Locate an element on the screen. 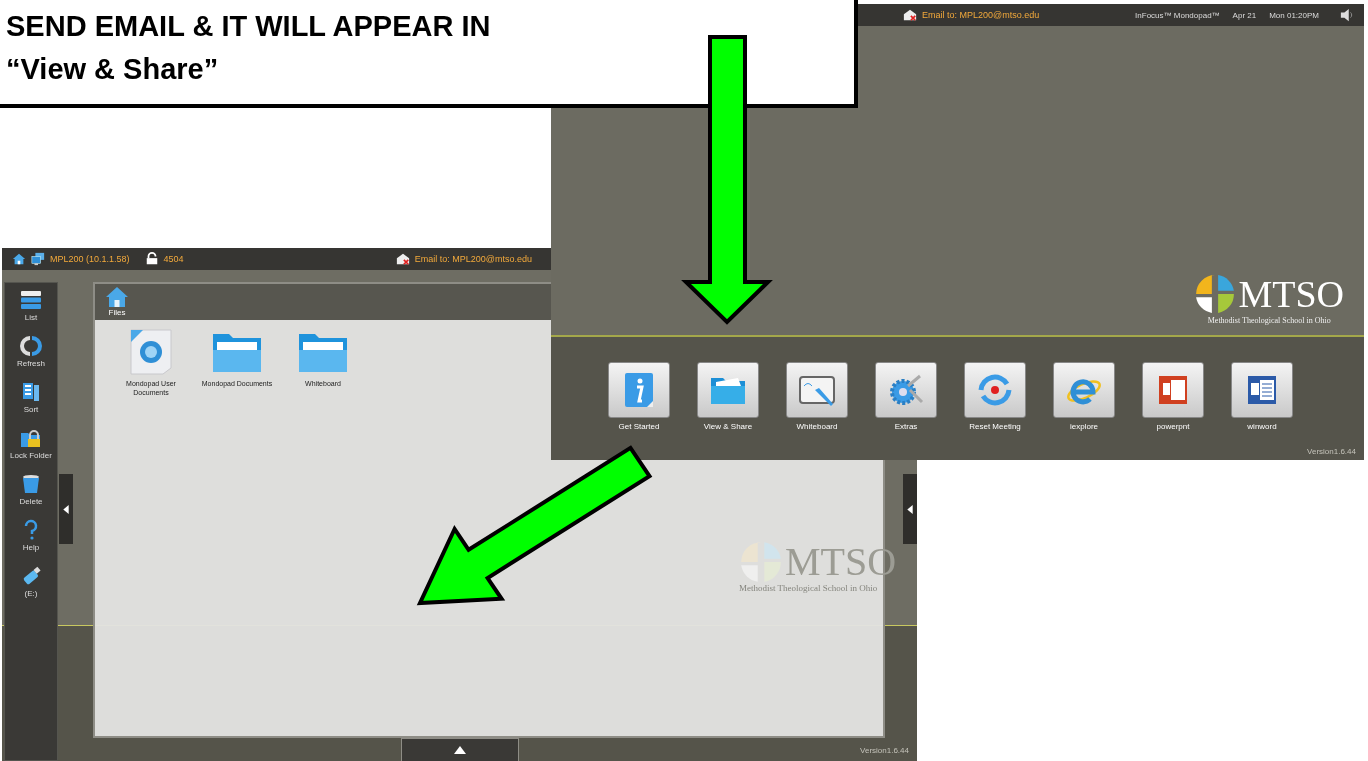 Image resolution: width=1368 pixels, height=761 pixels. logo-wordmark: MTSO is located at coordinates (1291, 294).